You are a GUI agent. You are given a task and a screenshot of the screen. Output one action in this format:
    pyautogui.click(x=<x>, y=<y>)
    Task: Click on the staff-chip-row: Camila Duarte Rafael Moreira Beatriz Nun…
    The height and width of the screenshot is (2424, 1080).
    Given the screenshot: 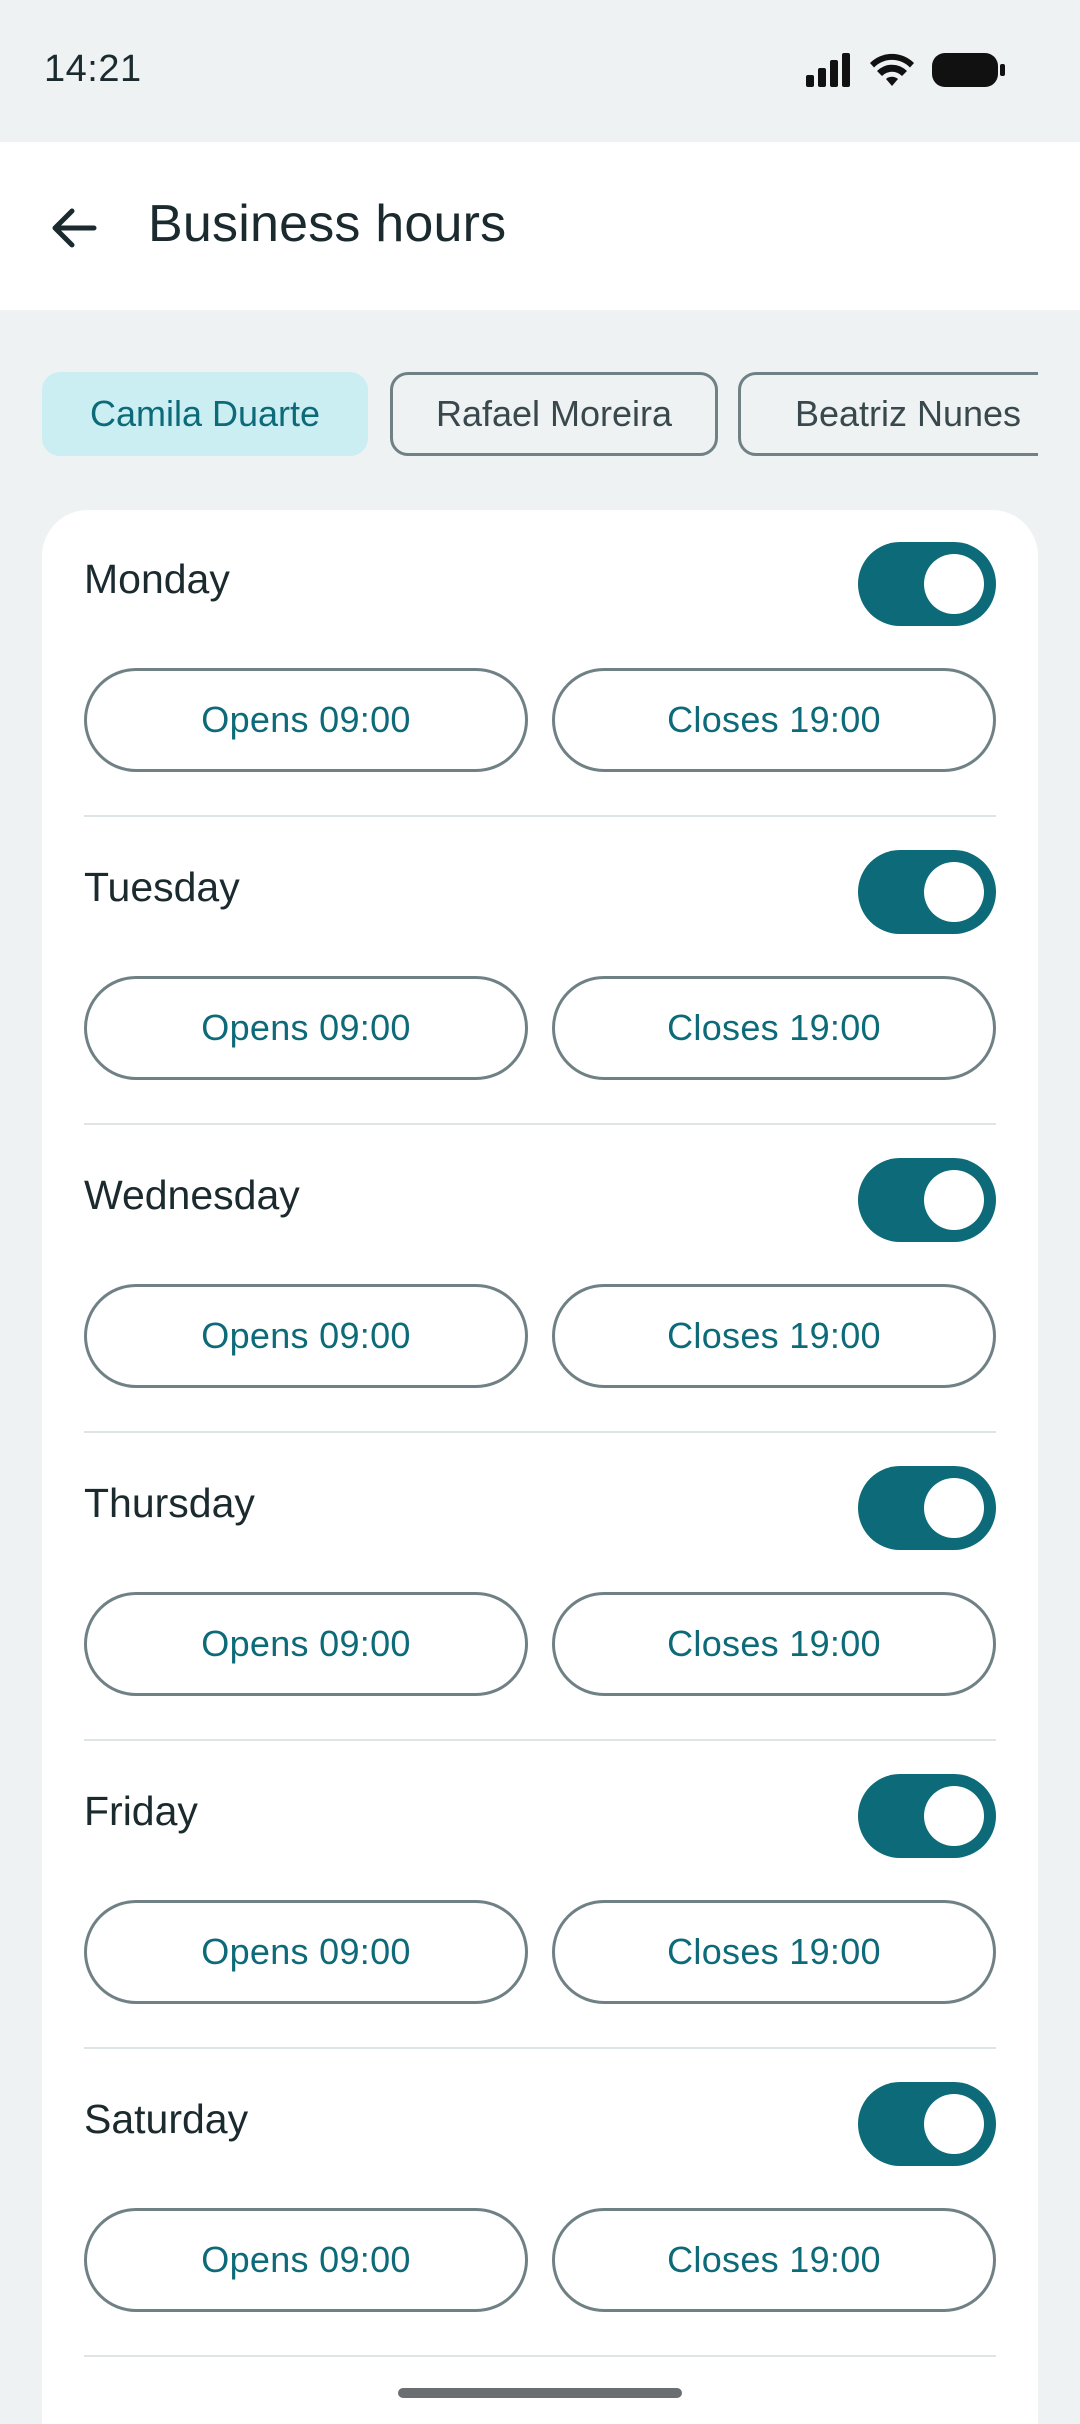 What is the action you would take?
    pyautogui.click(x=540, y=415)
    